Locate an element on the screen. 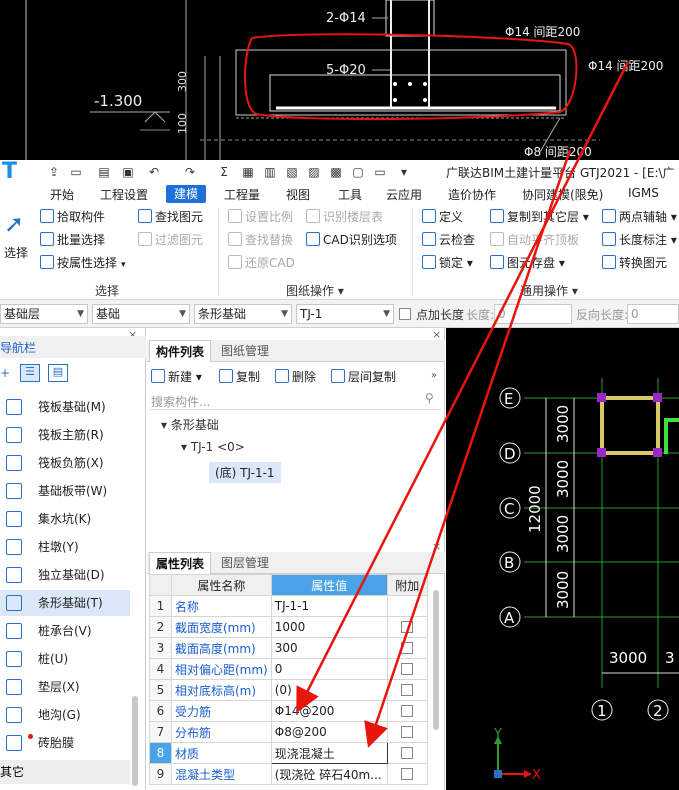  menu-igms: IGMS is located at coordinates (643, 193).